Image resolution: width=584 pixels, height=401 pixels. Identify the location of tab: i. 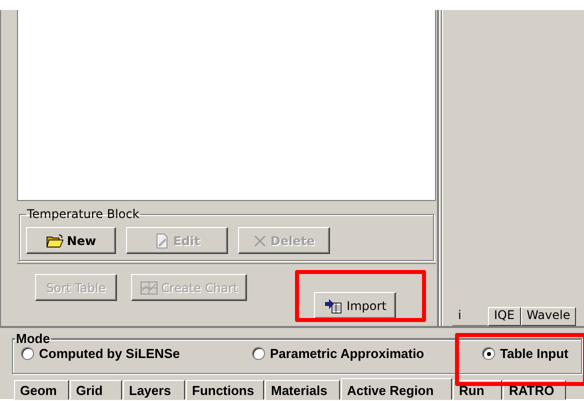
(470, 316).